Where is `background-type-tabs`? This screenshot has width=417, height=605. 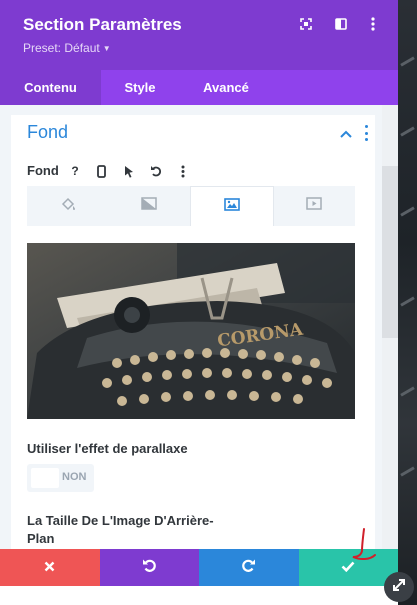 background-type-tabs is located at coordinates (191, 206).